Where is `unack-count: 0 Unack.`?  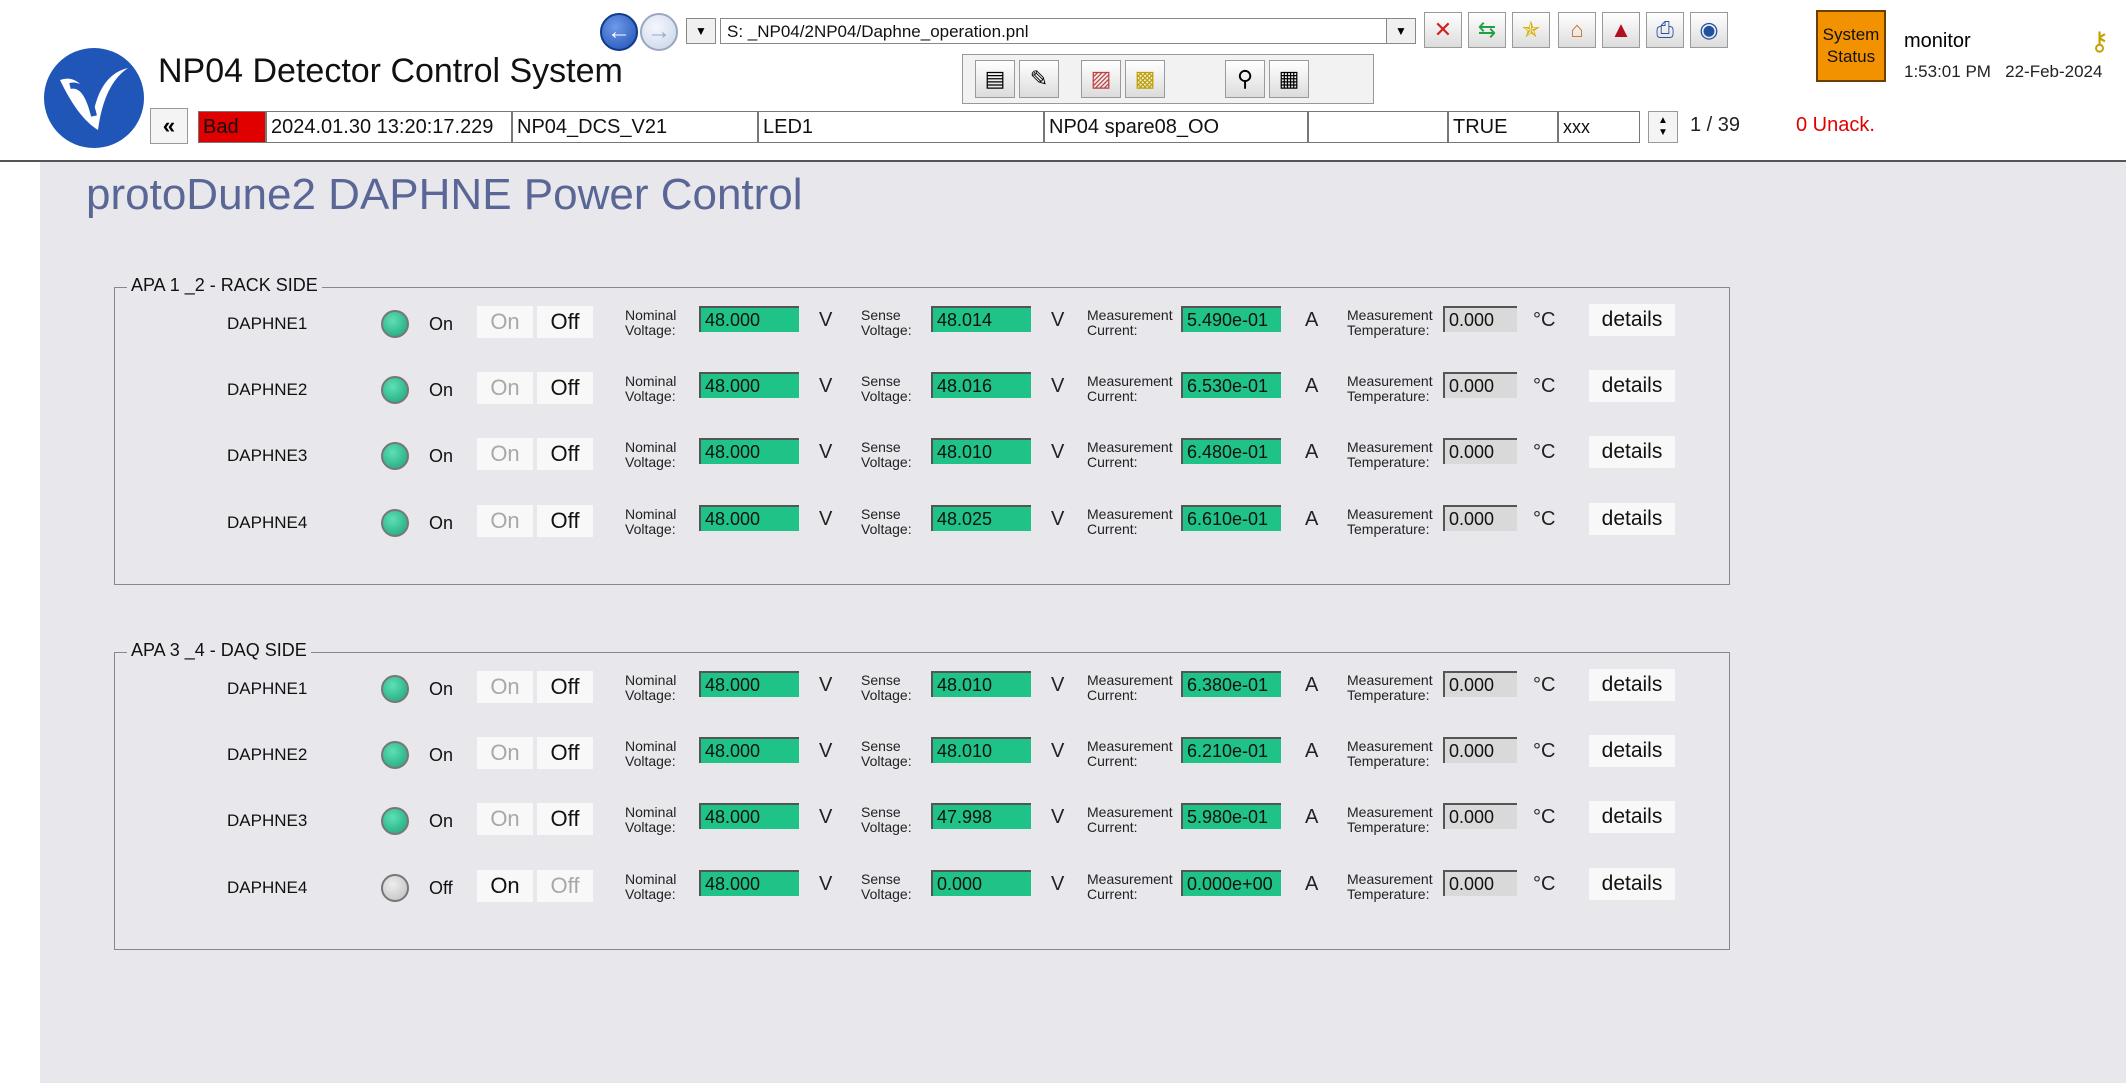
unack-count: 0 Unack. is located at coordinates (1835, 125).